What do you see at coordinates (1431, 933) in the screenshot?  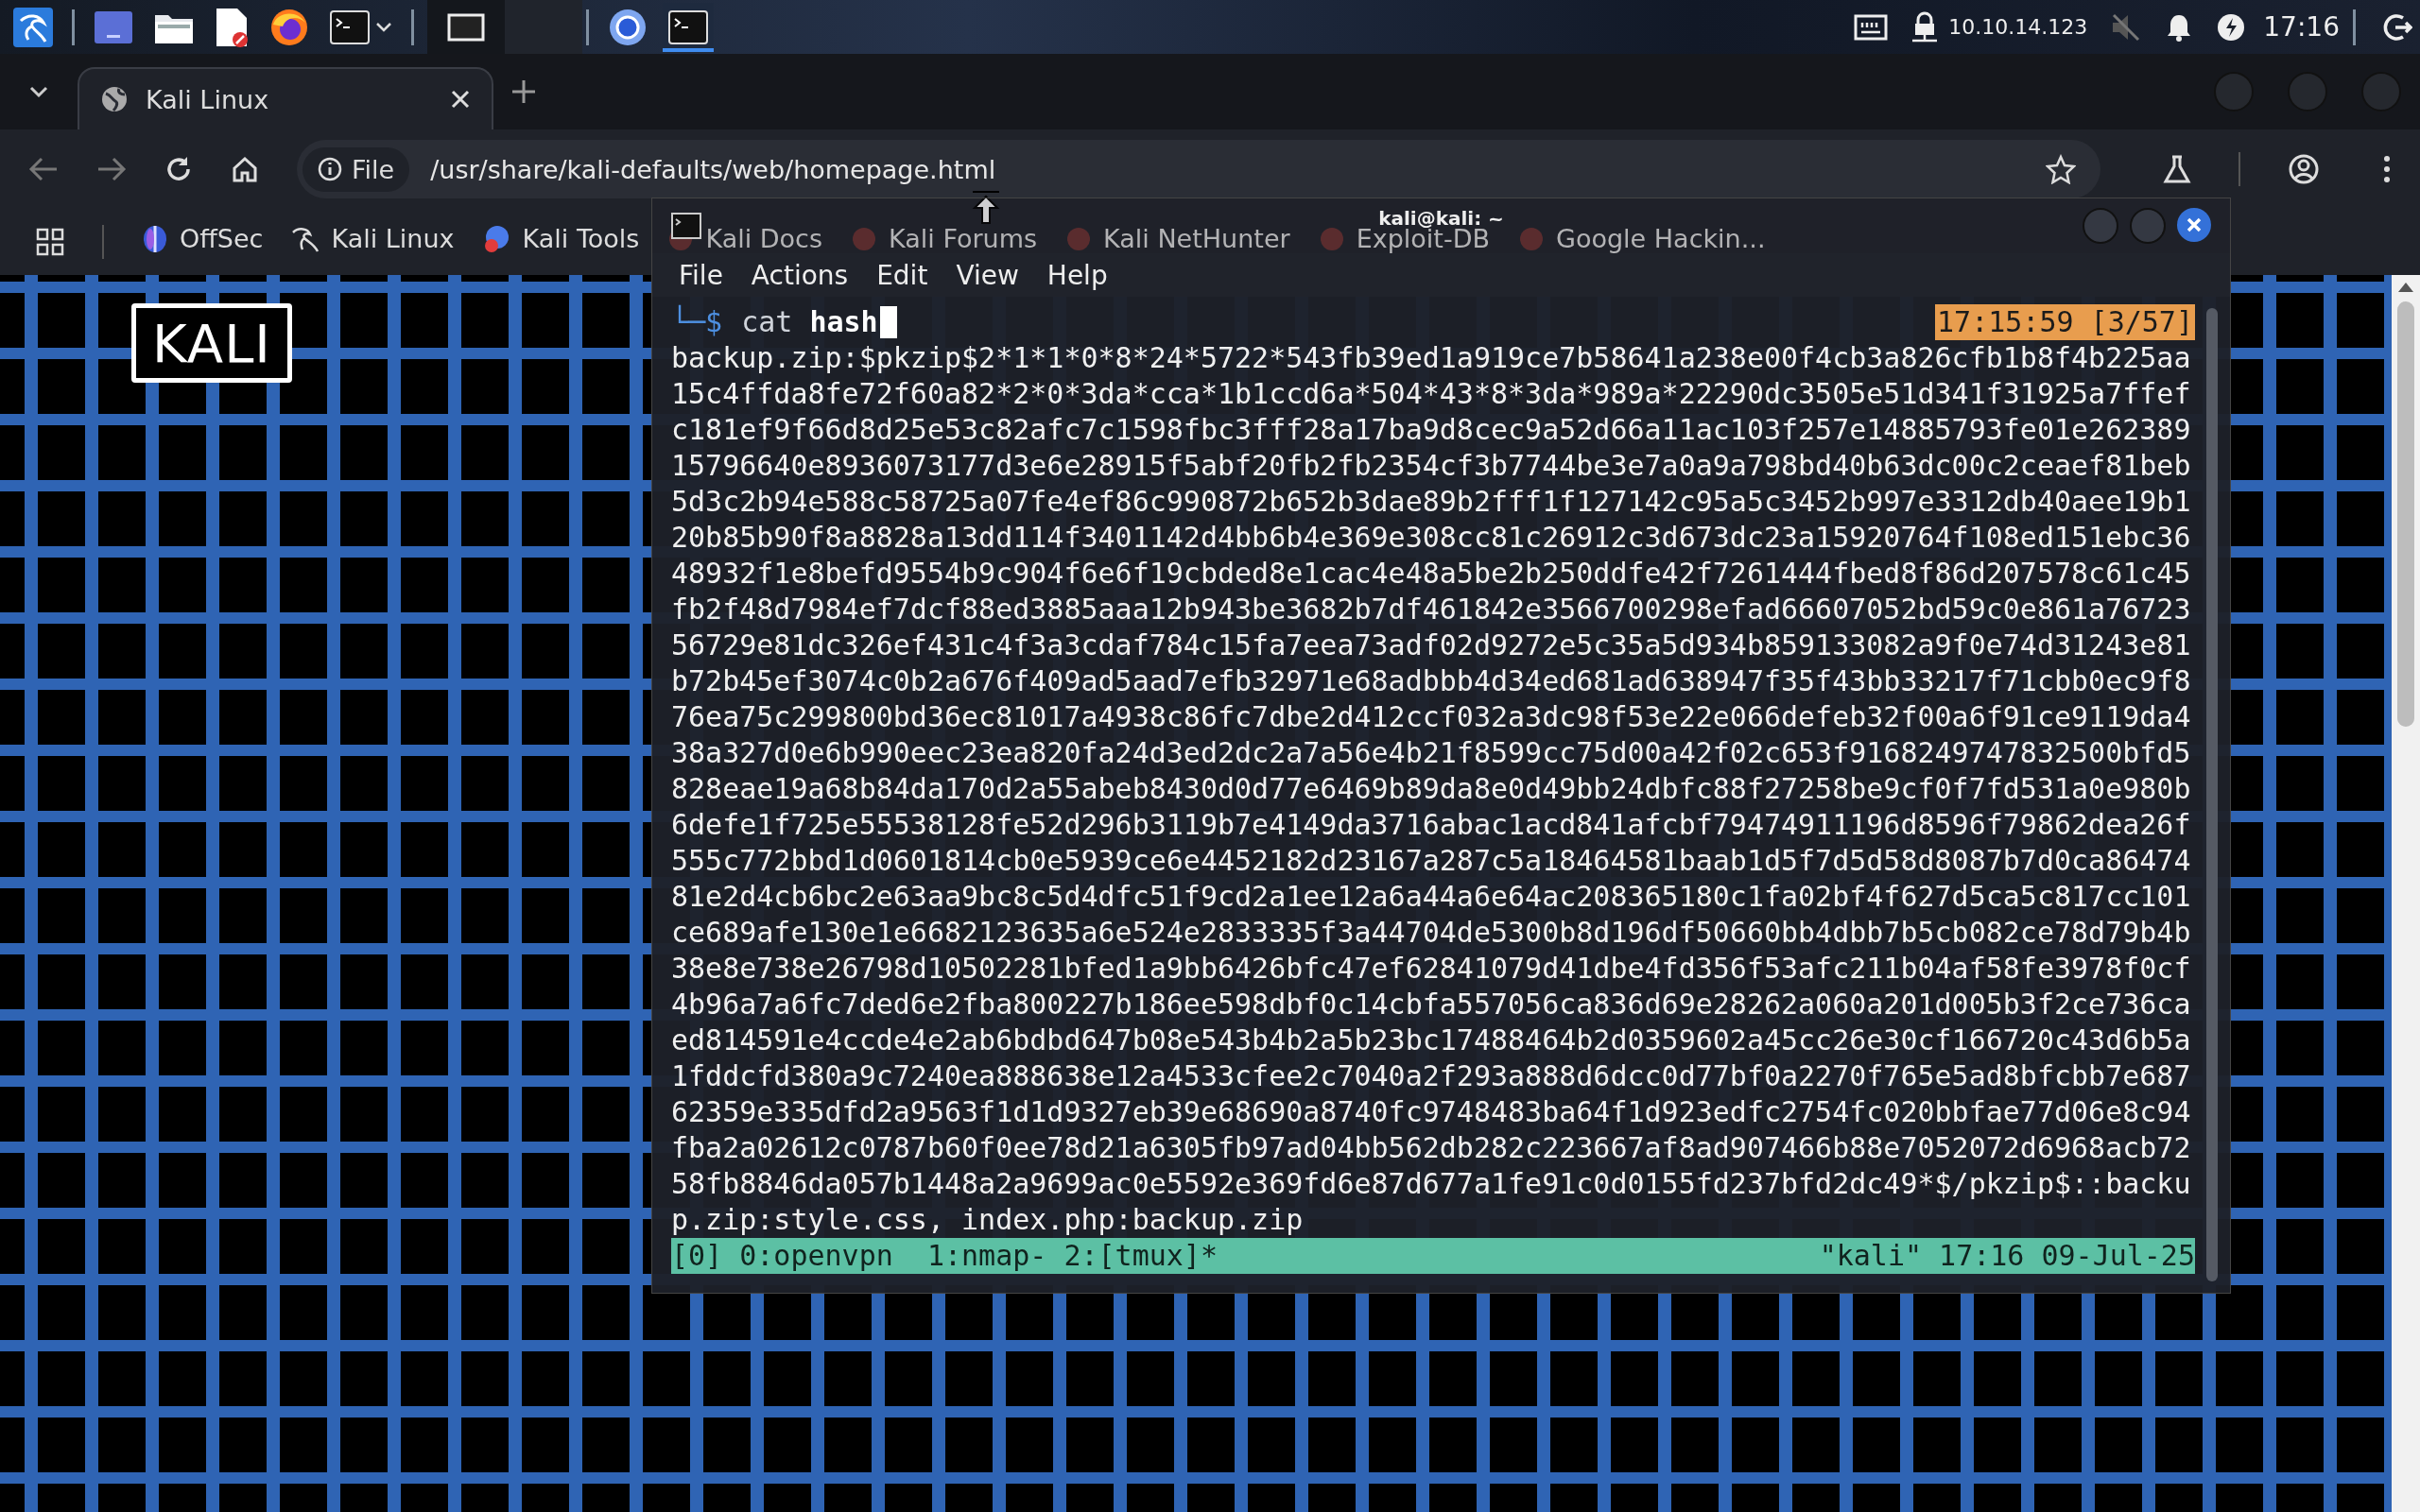 I see `output-line: ce689afe130e1e6682123635a6e524e2833335f3a44704de5300b8d196df50660bb4dbb7b5cb082ce78d79b4b` at bounding box center [1431, 933].